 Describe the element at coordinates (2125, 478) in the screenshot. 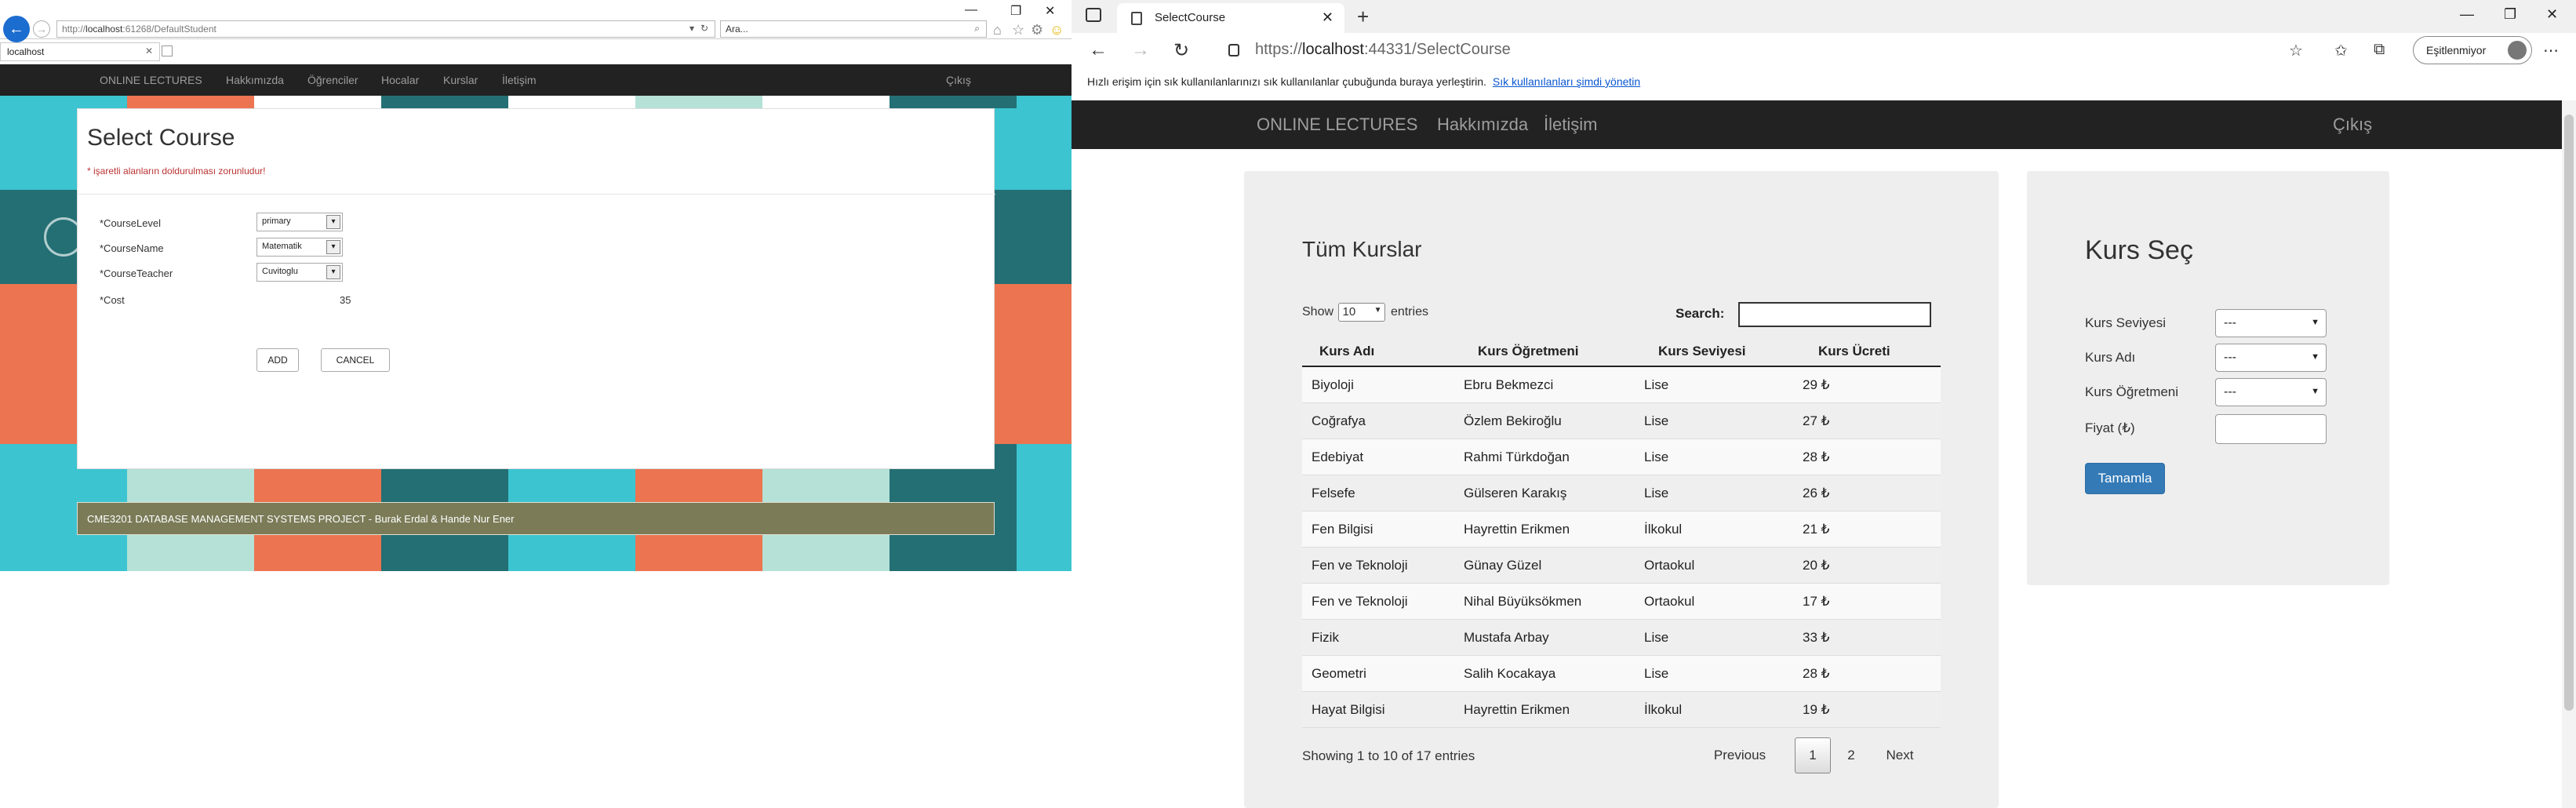

I see `complete-button: Tamamla` at that location.